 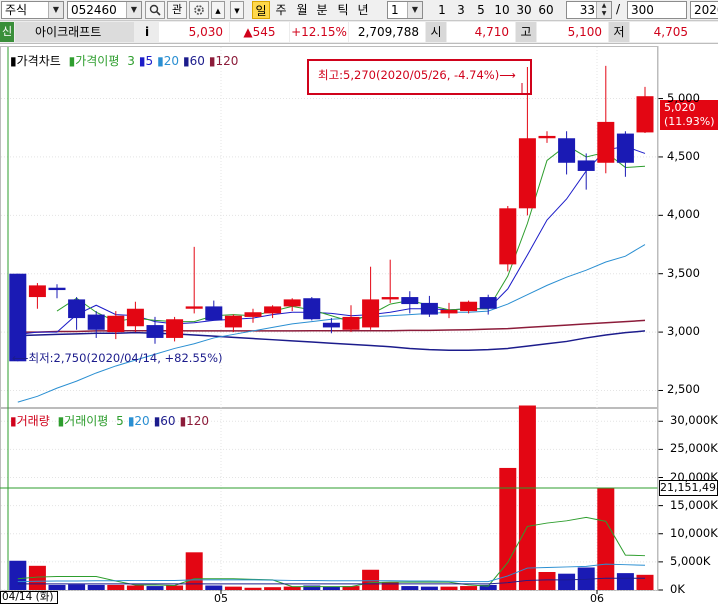 I want to click on price-ma-period-2: ▮20, so click(x=168, y=61).